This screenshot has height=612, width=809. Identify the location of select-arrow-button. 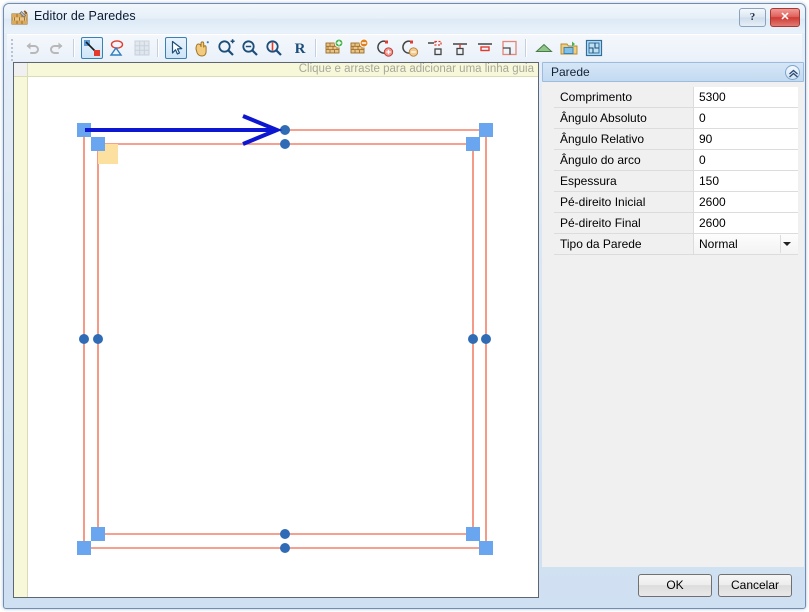
(176, 48).